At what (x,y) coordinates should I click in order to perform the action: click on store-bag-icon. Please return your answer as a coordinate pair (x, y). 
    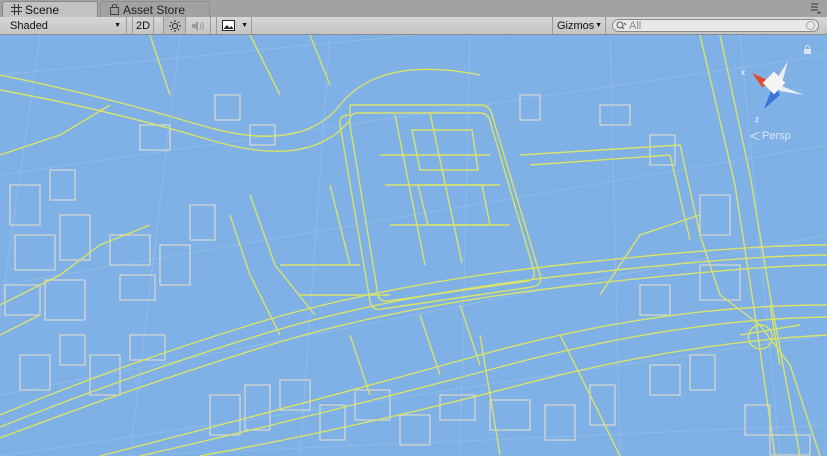
    Looking at the image, I should click on (114, 9).